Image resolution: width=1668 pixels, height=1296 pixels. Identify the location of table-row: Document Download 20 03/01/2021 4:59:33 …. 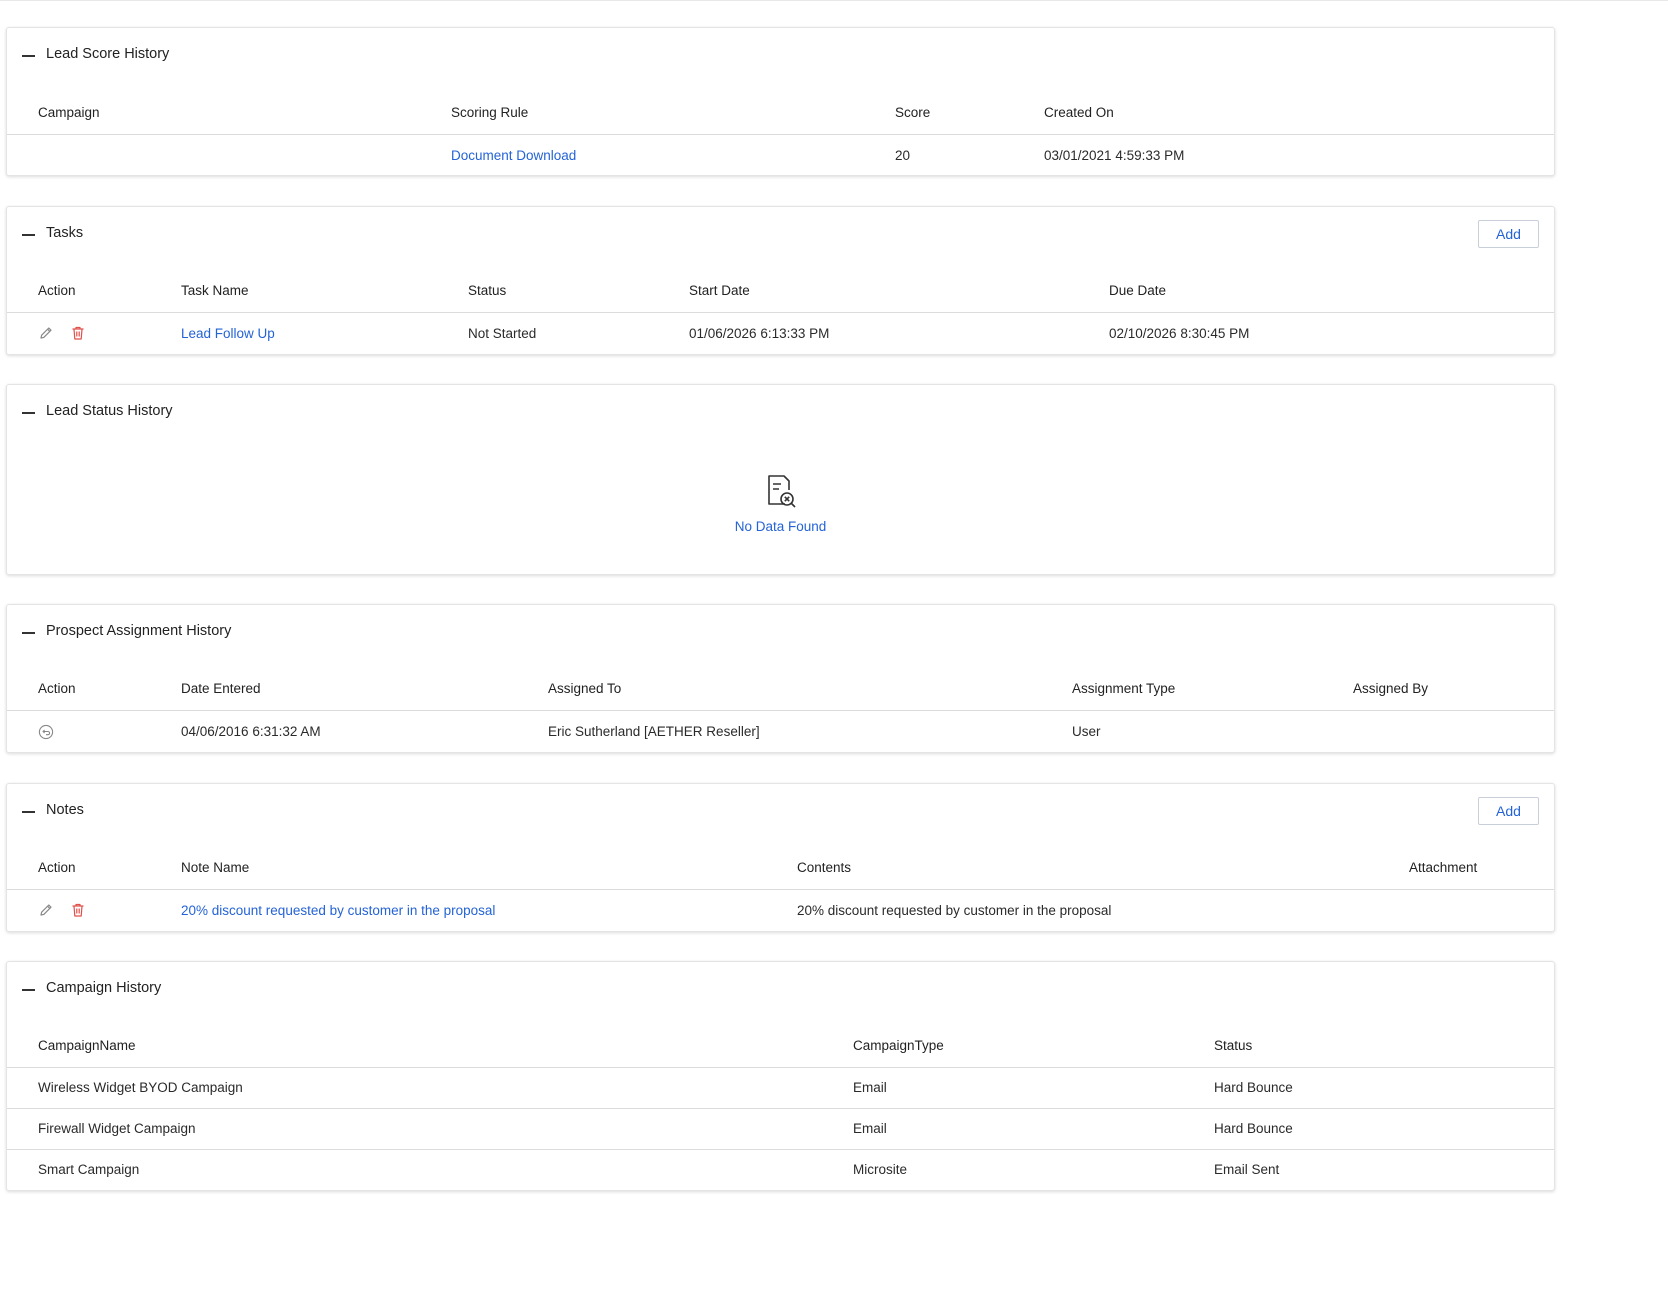
(780, 155).